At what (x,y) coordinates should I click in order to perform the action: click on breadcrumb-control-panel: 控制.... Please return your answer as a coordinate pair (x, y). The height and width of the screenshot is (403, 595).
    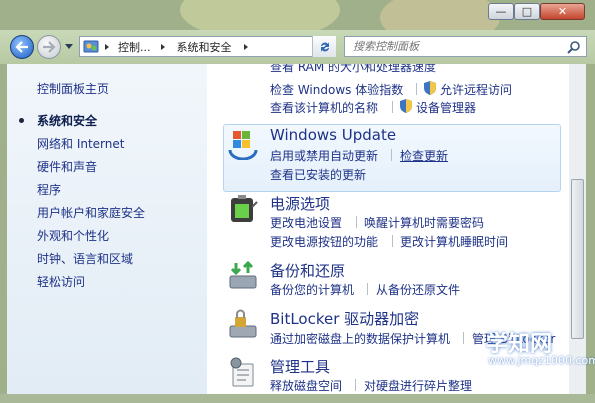
    Looking at the image, I should click on (134, 47).